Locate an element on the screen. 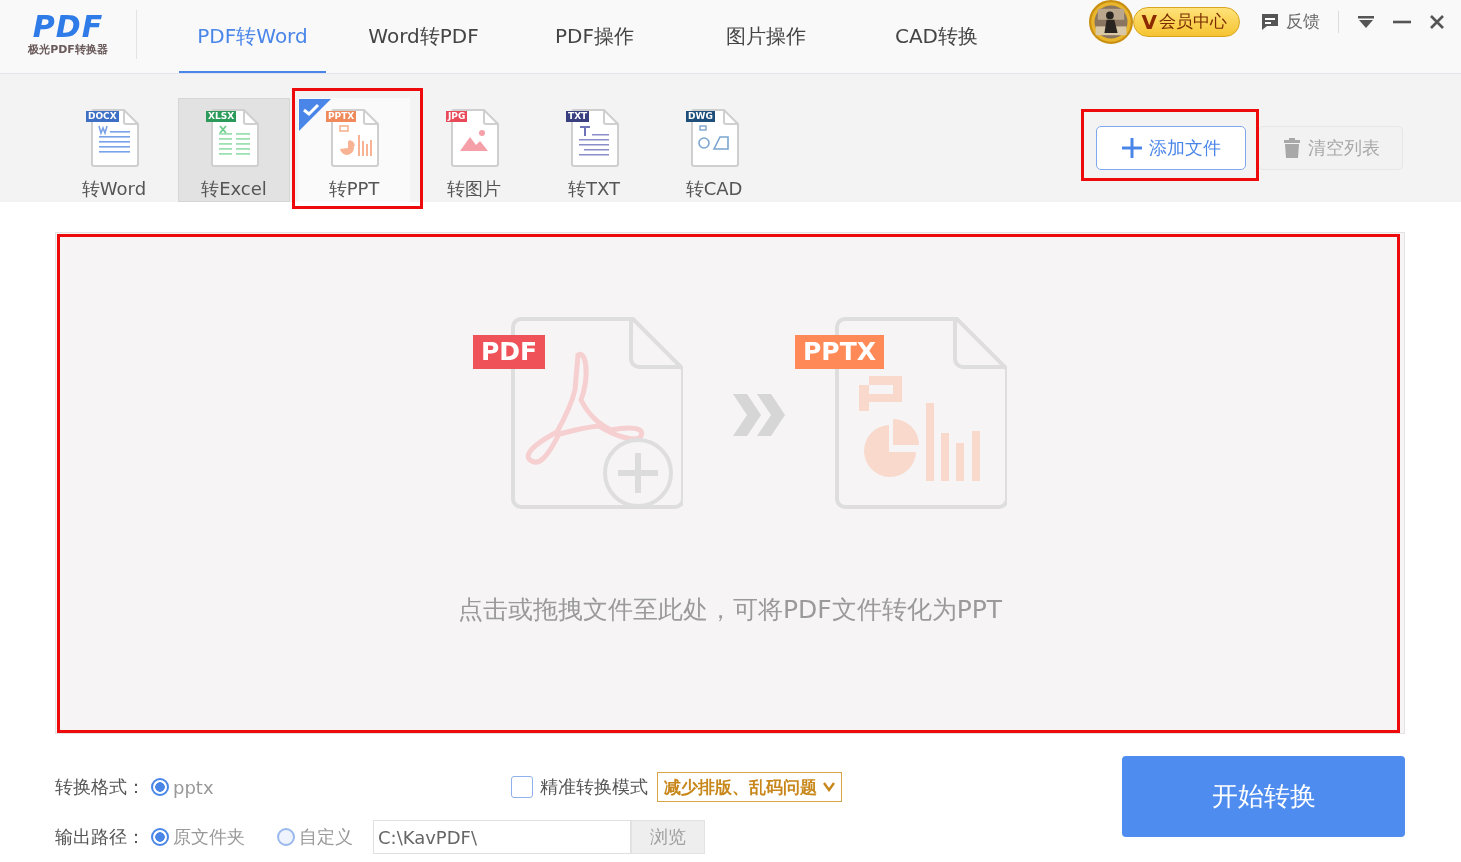  file-type-label: PDF is located at coordinates (509, 352).